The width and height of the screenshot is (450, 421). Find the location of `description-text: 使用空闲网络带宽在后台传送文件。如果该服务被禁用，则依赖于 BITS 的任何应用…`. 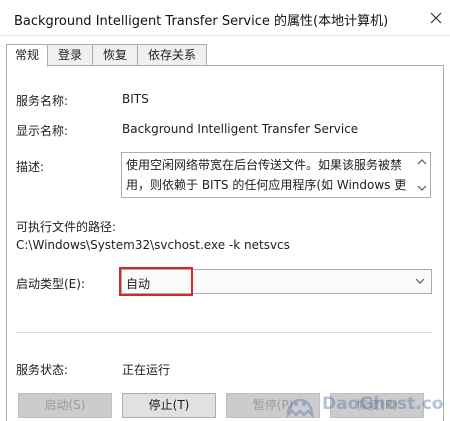

description-text: 使用空闲网络带宽在后台传送文件。如果该服务被禁用，则依赖于 BITS 的任何应用… is located at coordinates (266, 175).